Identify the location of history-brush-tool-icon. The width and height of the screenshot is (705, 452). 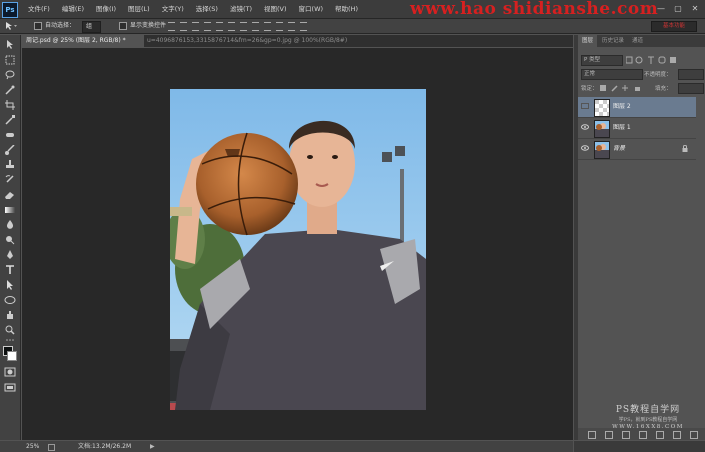
(10, 180).